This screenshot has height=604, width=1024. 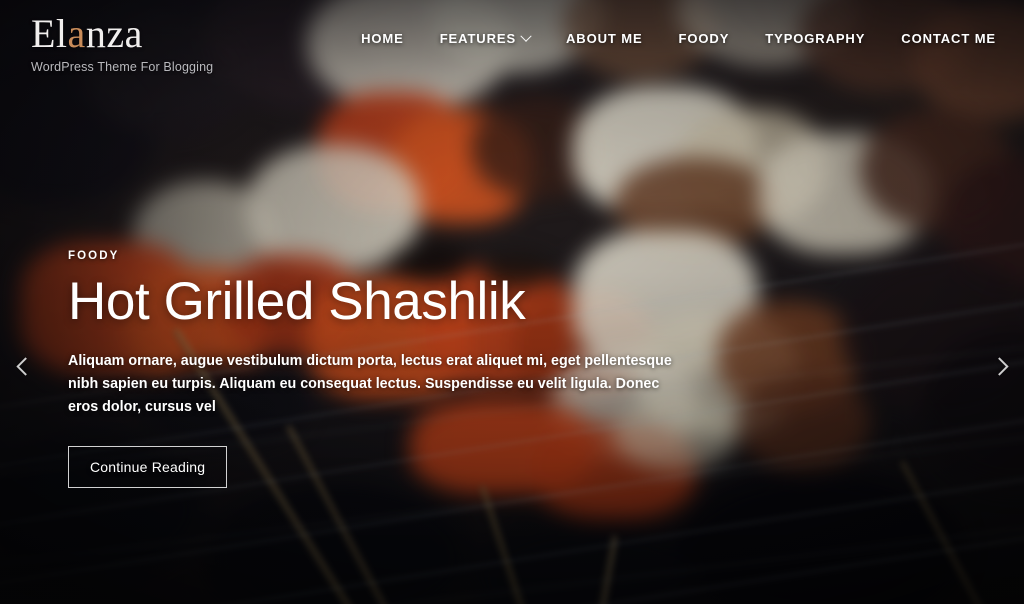 What do you see at coordinates (76, 33) in the screenshot?
I see `logo-accent-letter: a` at bounding box center [76, 33].